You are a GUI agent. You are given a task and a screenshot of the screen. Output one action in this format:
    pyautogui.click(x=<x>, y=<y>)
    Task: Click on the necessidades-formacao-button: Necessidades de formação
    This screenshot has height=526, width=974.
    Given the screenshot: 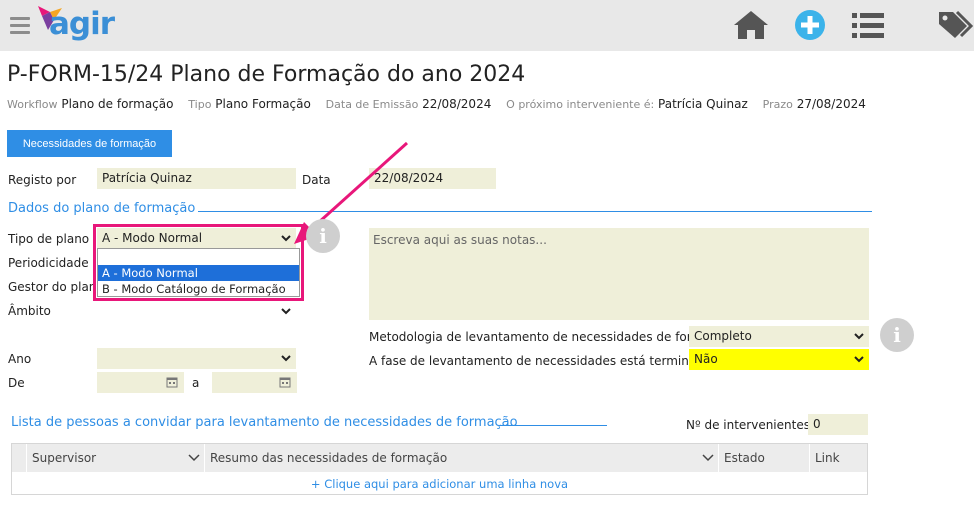 What is the action you would take?
    pyautogui.click(x=89, y=143)
    